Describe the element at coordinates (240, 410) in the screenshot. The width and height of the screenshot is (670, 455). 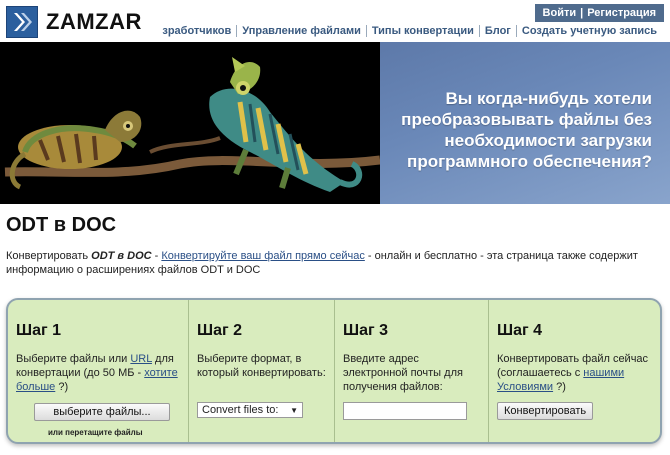
I see `format-select-value: Convert files to:` at that location.